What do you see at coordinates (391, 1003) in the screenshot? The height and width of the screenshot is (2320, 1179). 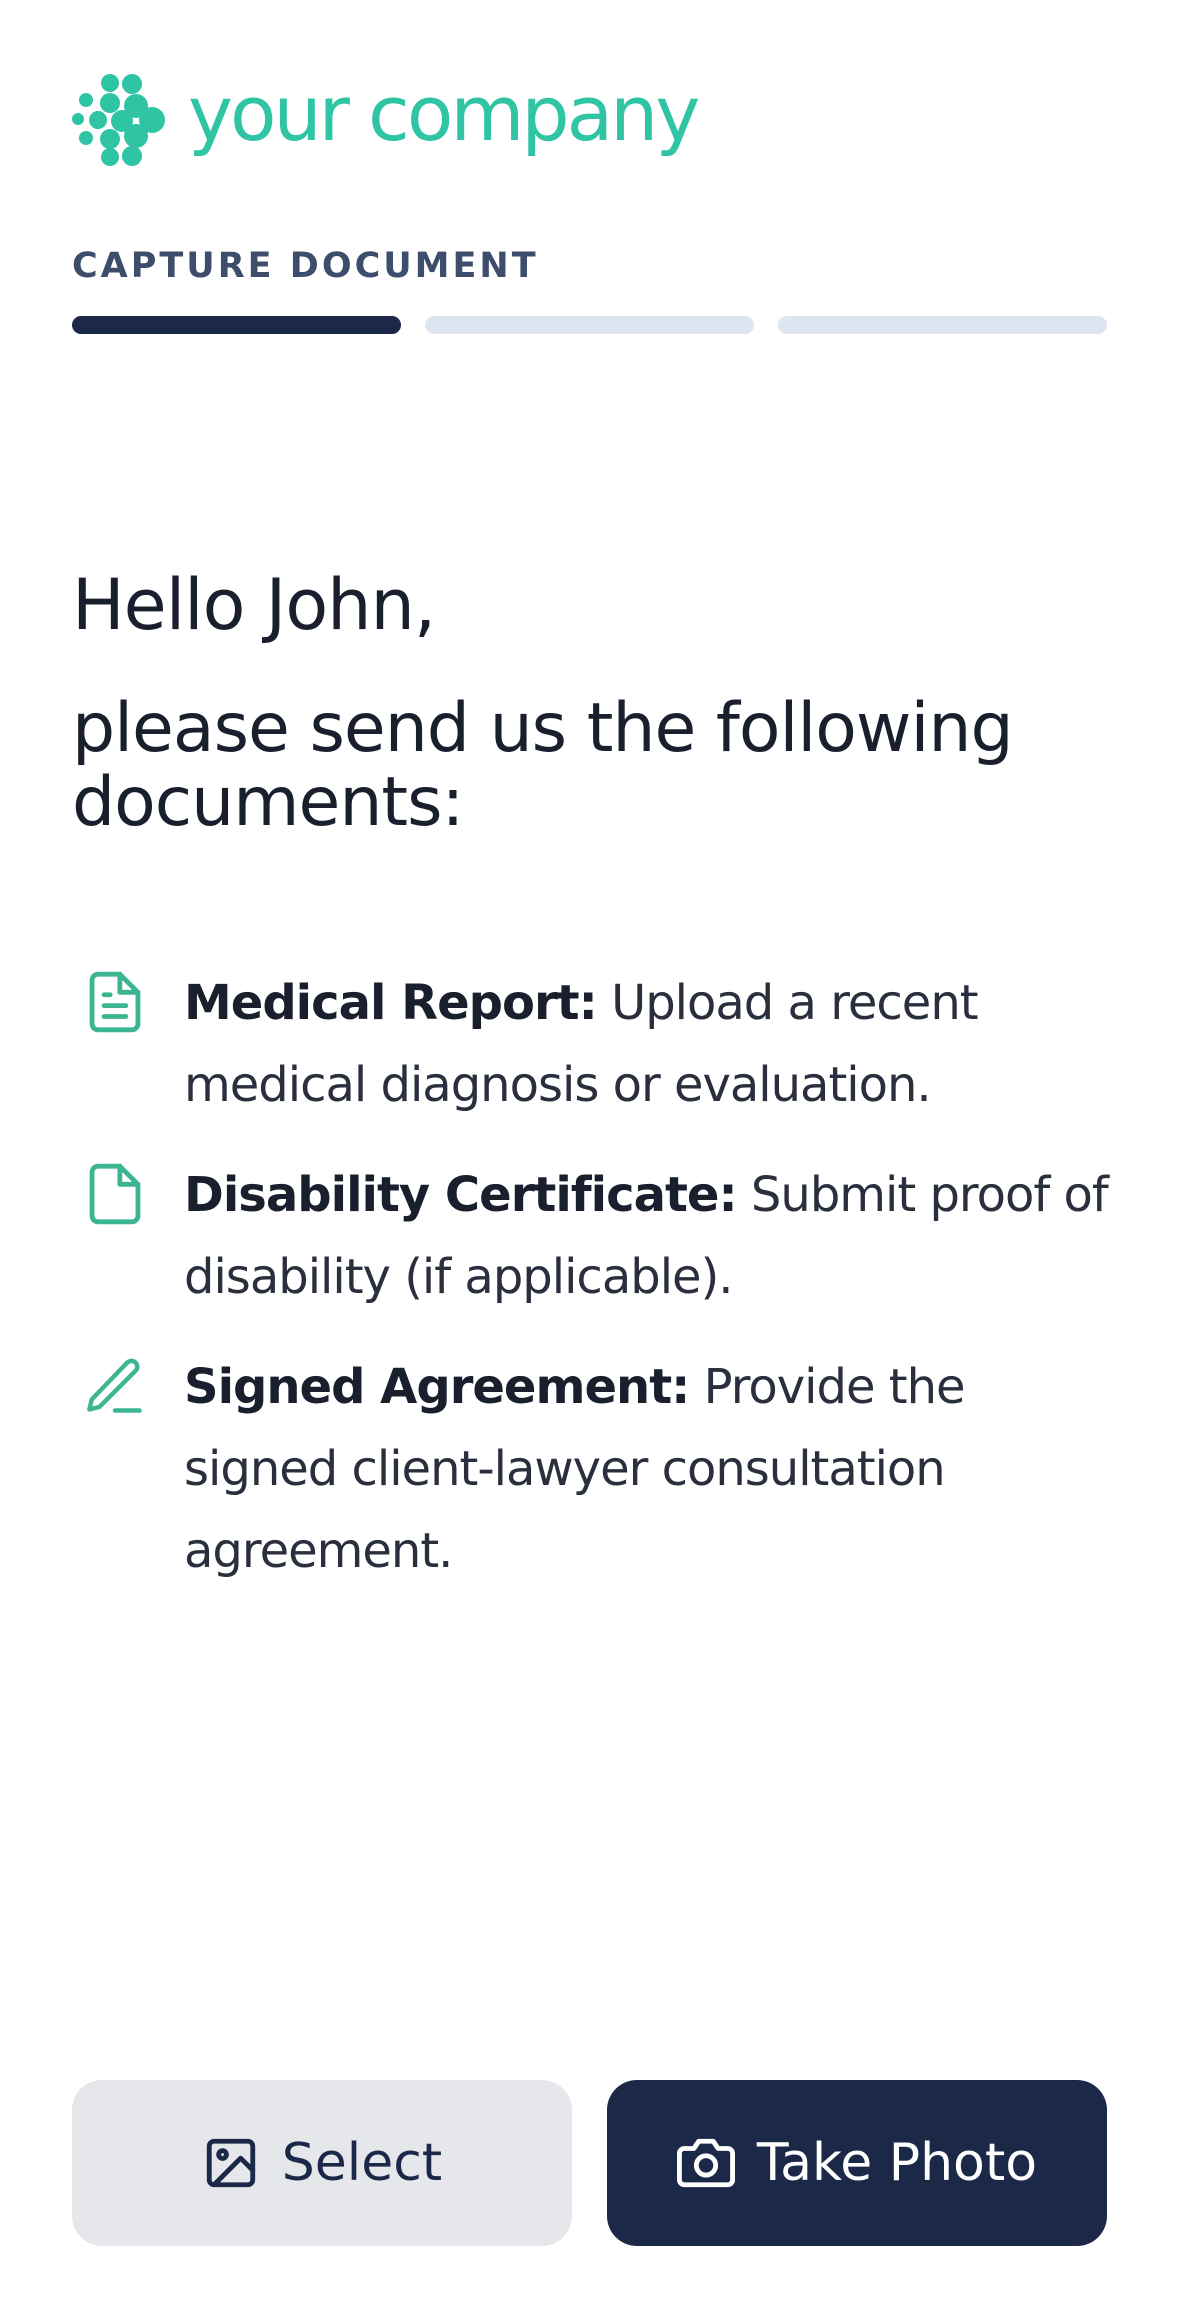 I see `document-title: Medical Report:` at bounding box center [391, 1003].